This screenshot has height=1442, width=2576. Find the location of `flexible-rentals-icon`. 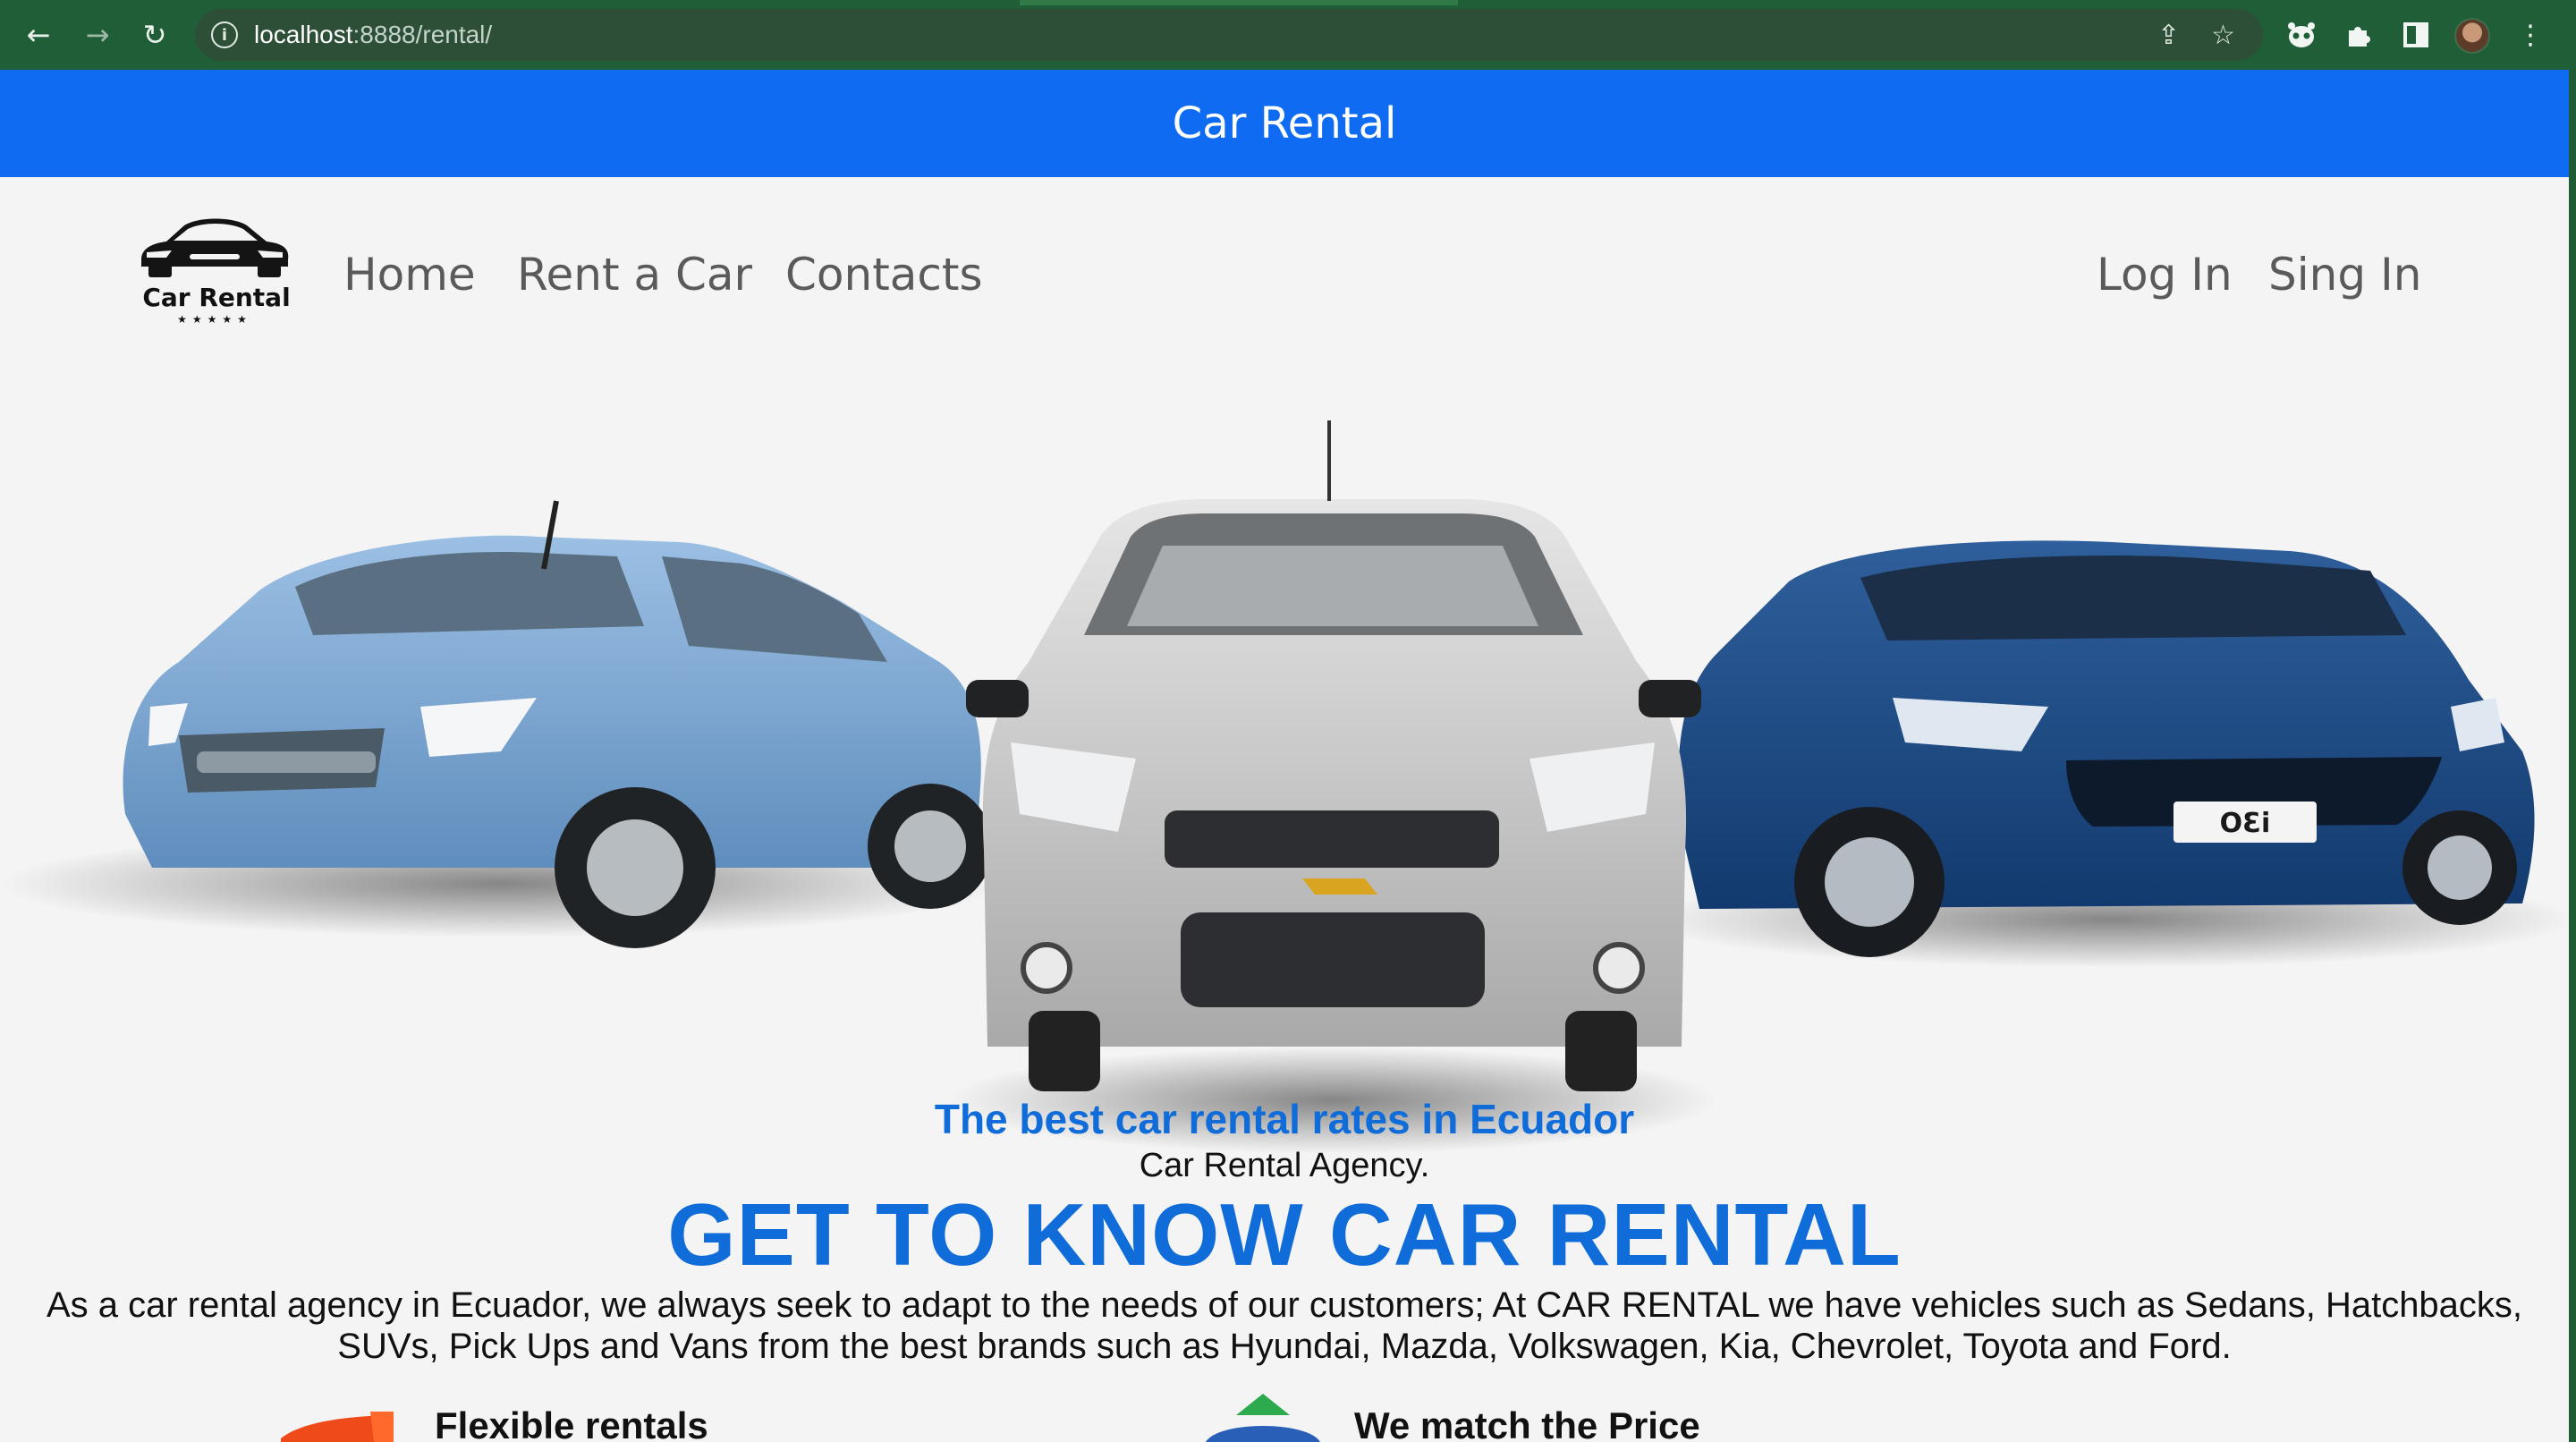

flexible-rentals-icon is located at coordinates (337, 1427).